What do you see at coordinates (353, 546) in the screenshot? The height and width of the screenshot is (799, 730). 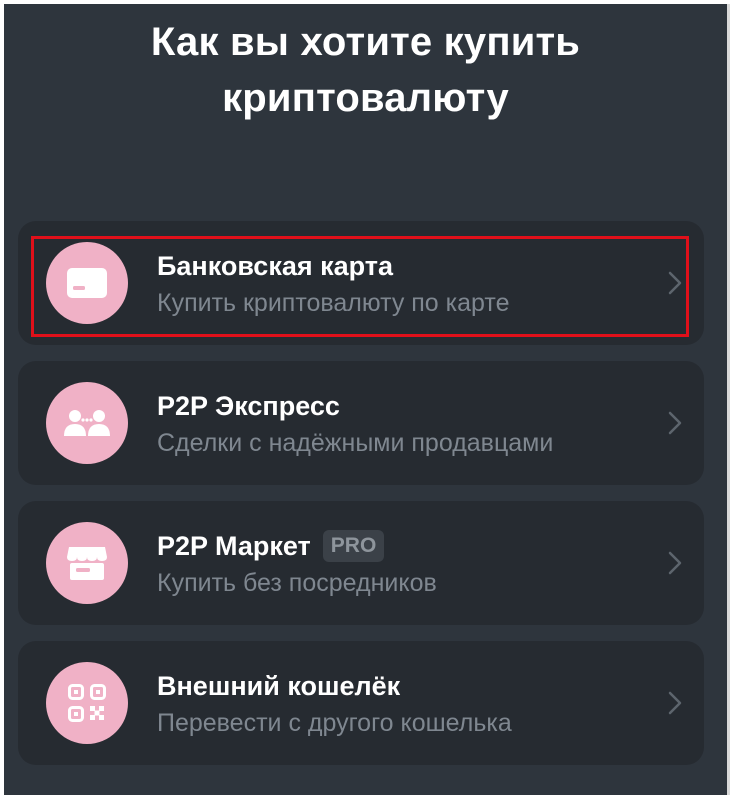 I see `pro-badge: PRO` at bounding box center [353, 546].